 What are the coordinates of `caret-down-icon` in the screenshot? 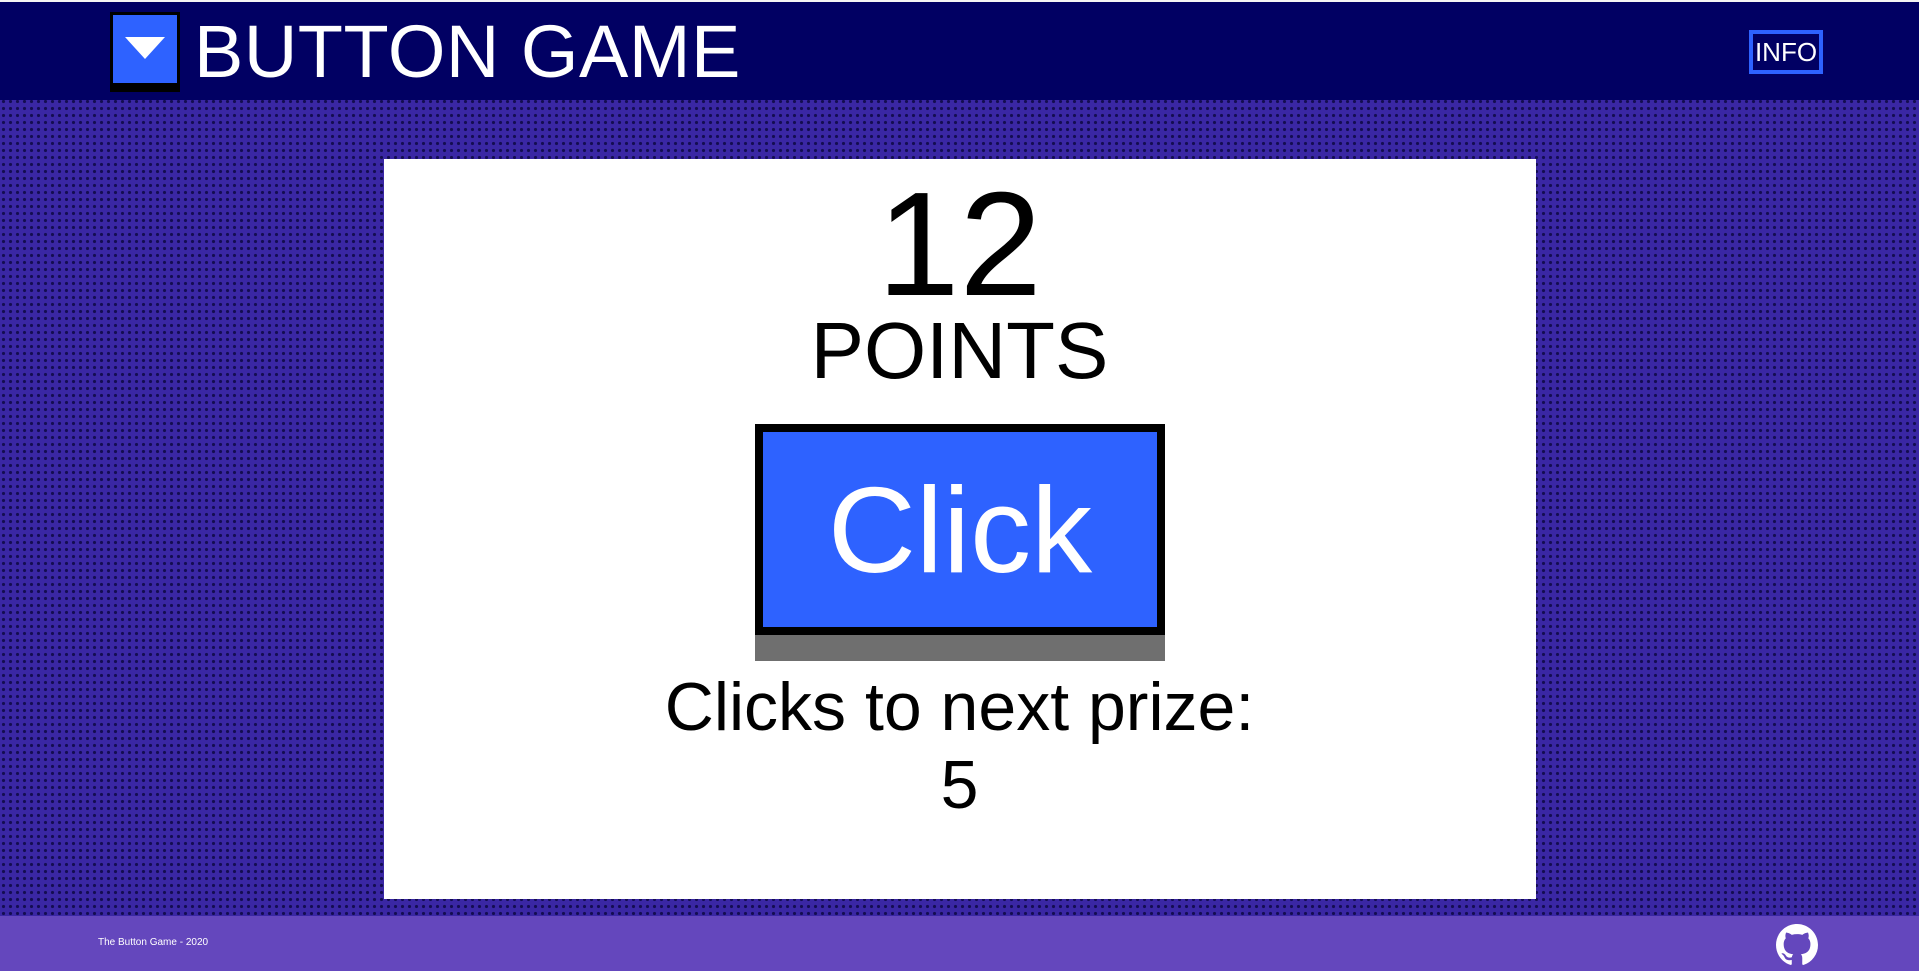 It's located at (145, 48).